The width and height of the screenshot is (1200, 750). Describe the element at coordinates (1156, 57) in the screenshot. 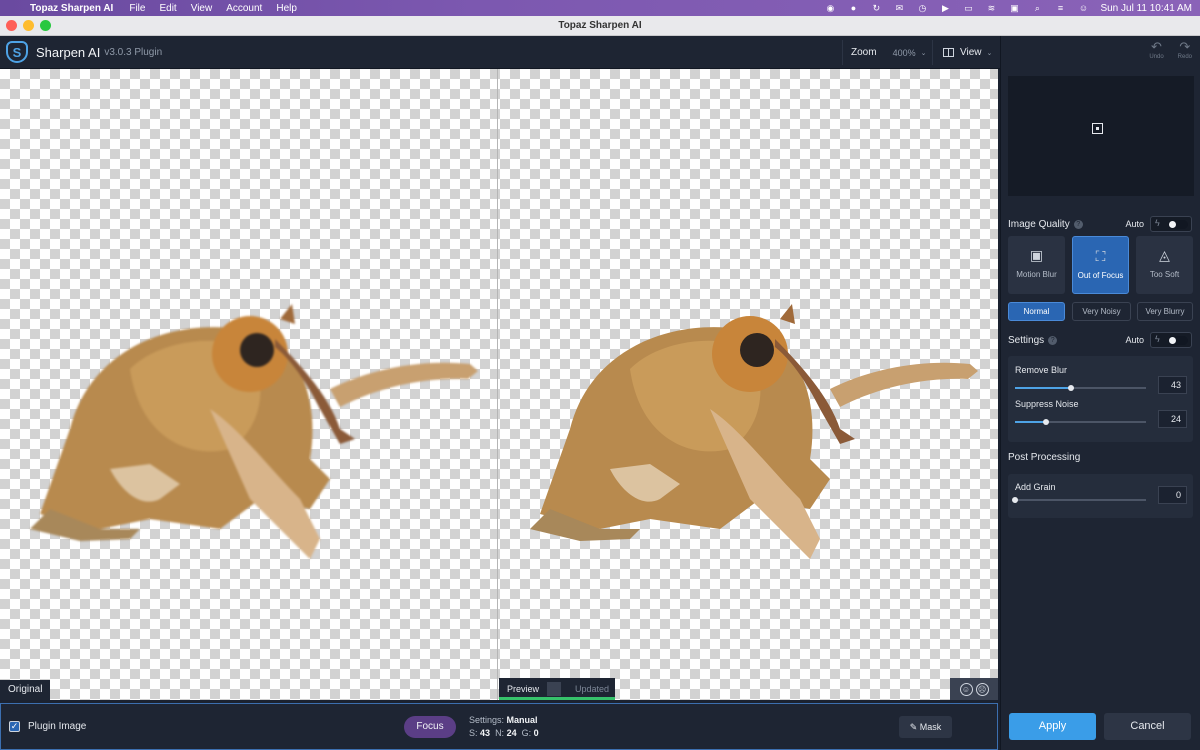

I see `undo-label: Undo` at that location.